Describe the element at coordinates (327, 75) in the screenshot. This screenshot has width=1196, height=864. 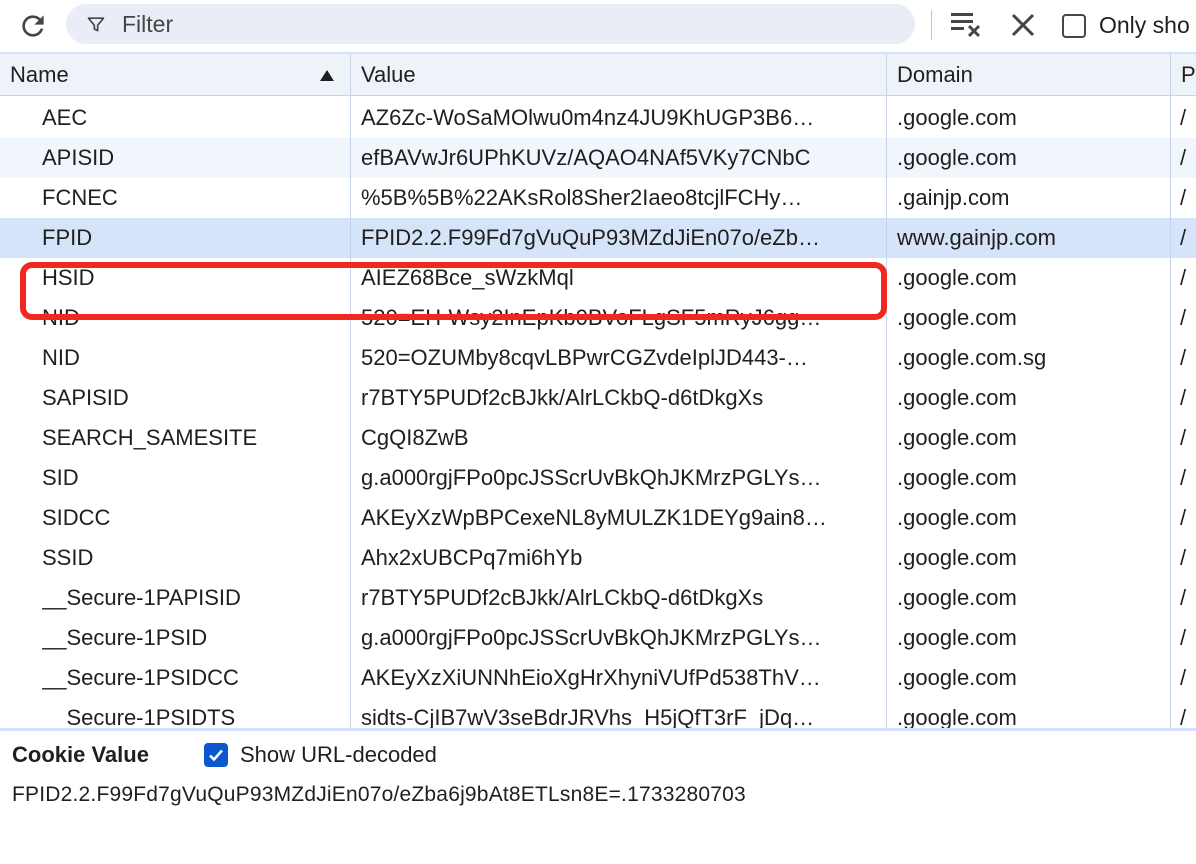
I see `sort-ascending-icon` at that location.